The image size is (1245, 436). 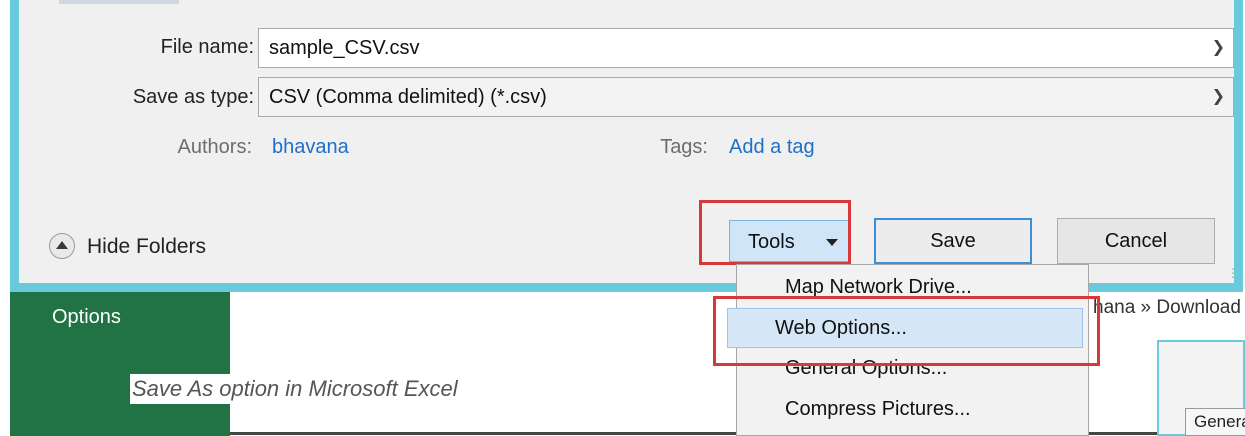 What do you see at coordinates (295, 389) in the screenshot?
I see `image-caption: Save As option in Microsoft Excel` at bounding box center [295, 389].